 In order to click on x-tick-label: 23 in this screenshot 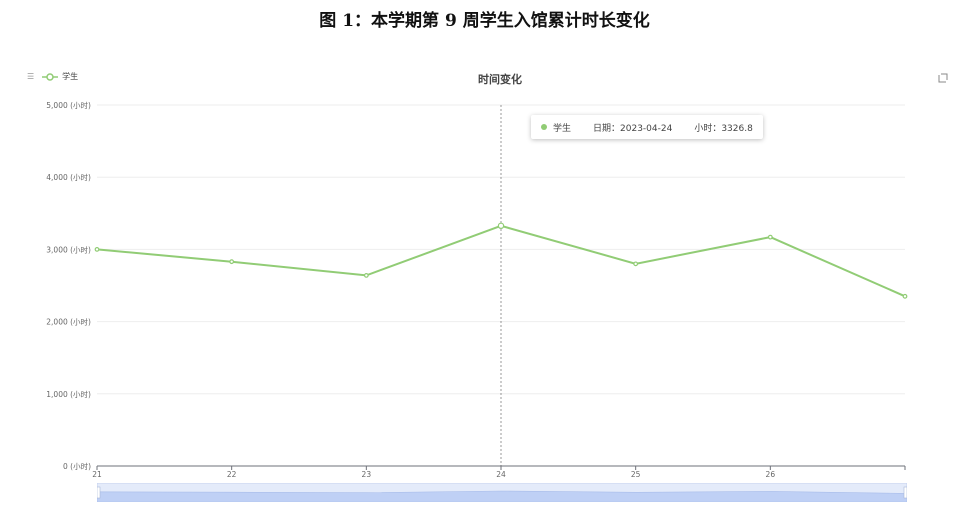, I will do `click(367, 474)`.